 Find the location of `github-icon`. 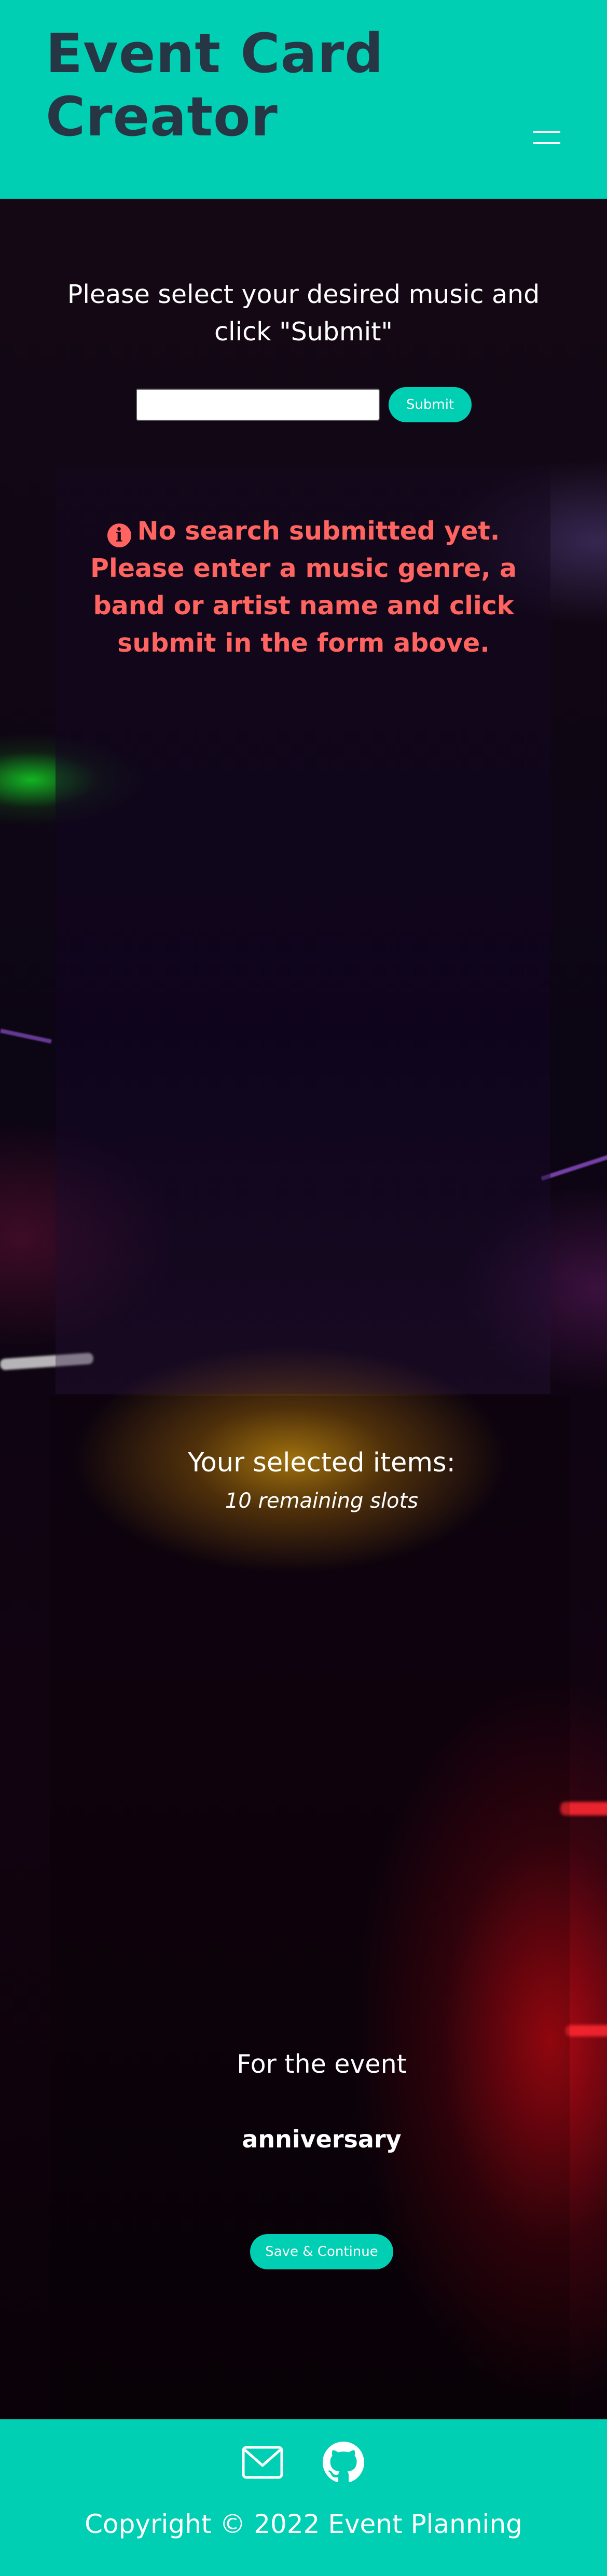

github-icon is located at coordinates (344, 2462).